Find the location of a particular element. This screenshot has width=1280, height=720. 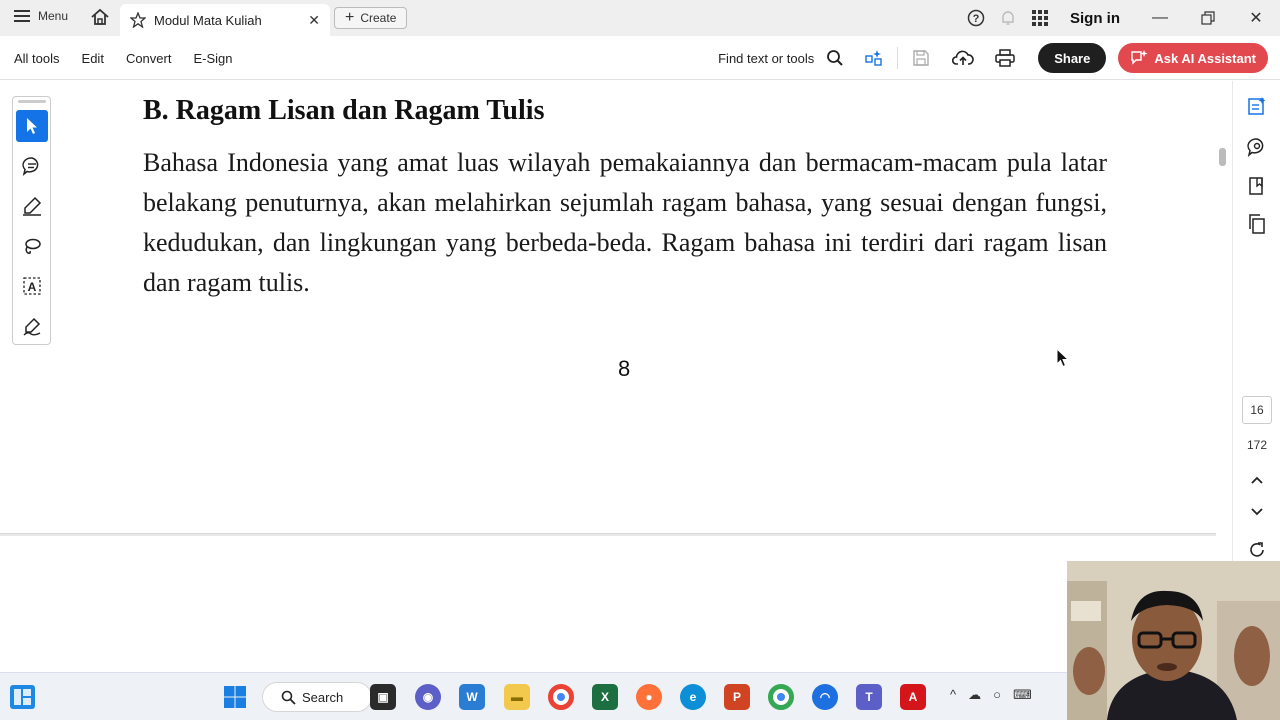

plus-icon: + is located at coordinates (350, 17).